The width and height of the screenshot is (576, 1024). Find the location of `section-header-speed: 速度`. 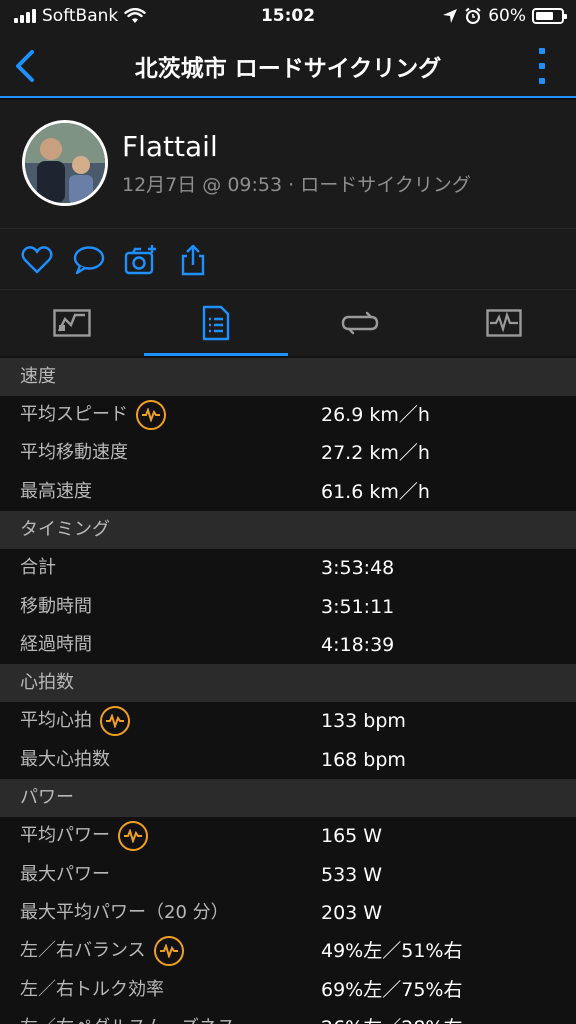

section-header-speed: 速度 is located at coordinates (288, 377).